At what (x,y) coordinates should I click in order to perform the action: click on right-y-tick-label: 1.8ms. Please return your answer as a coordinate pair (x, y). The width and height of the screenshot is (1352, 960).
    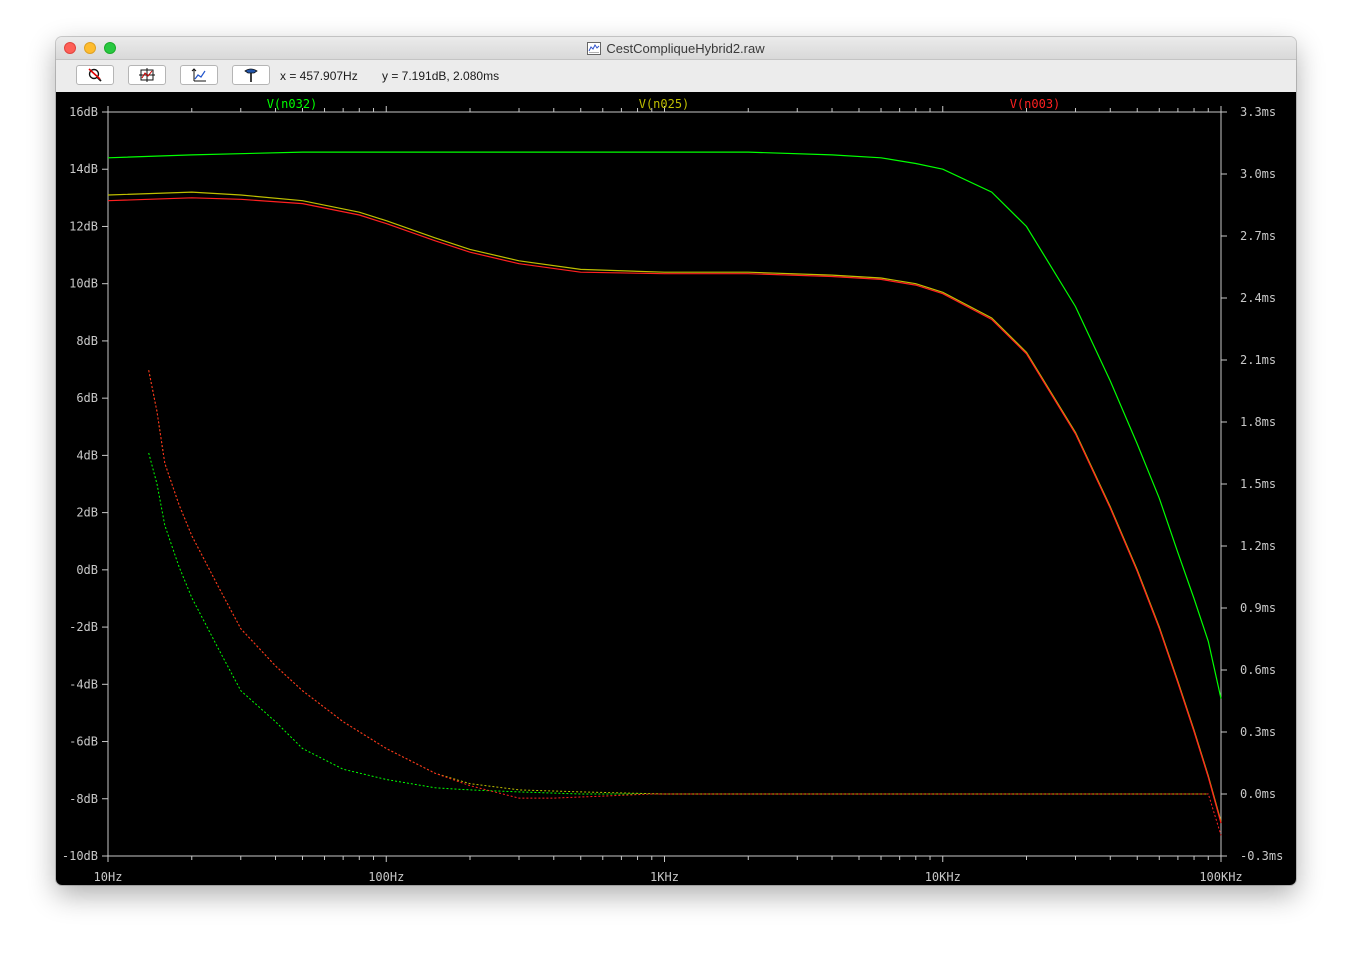
    Looking at the image, I should click on (1258, 422).